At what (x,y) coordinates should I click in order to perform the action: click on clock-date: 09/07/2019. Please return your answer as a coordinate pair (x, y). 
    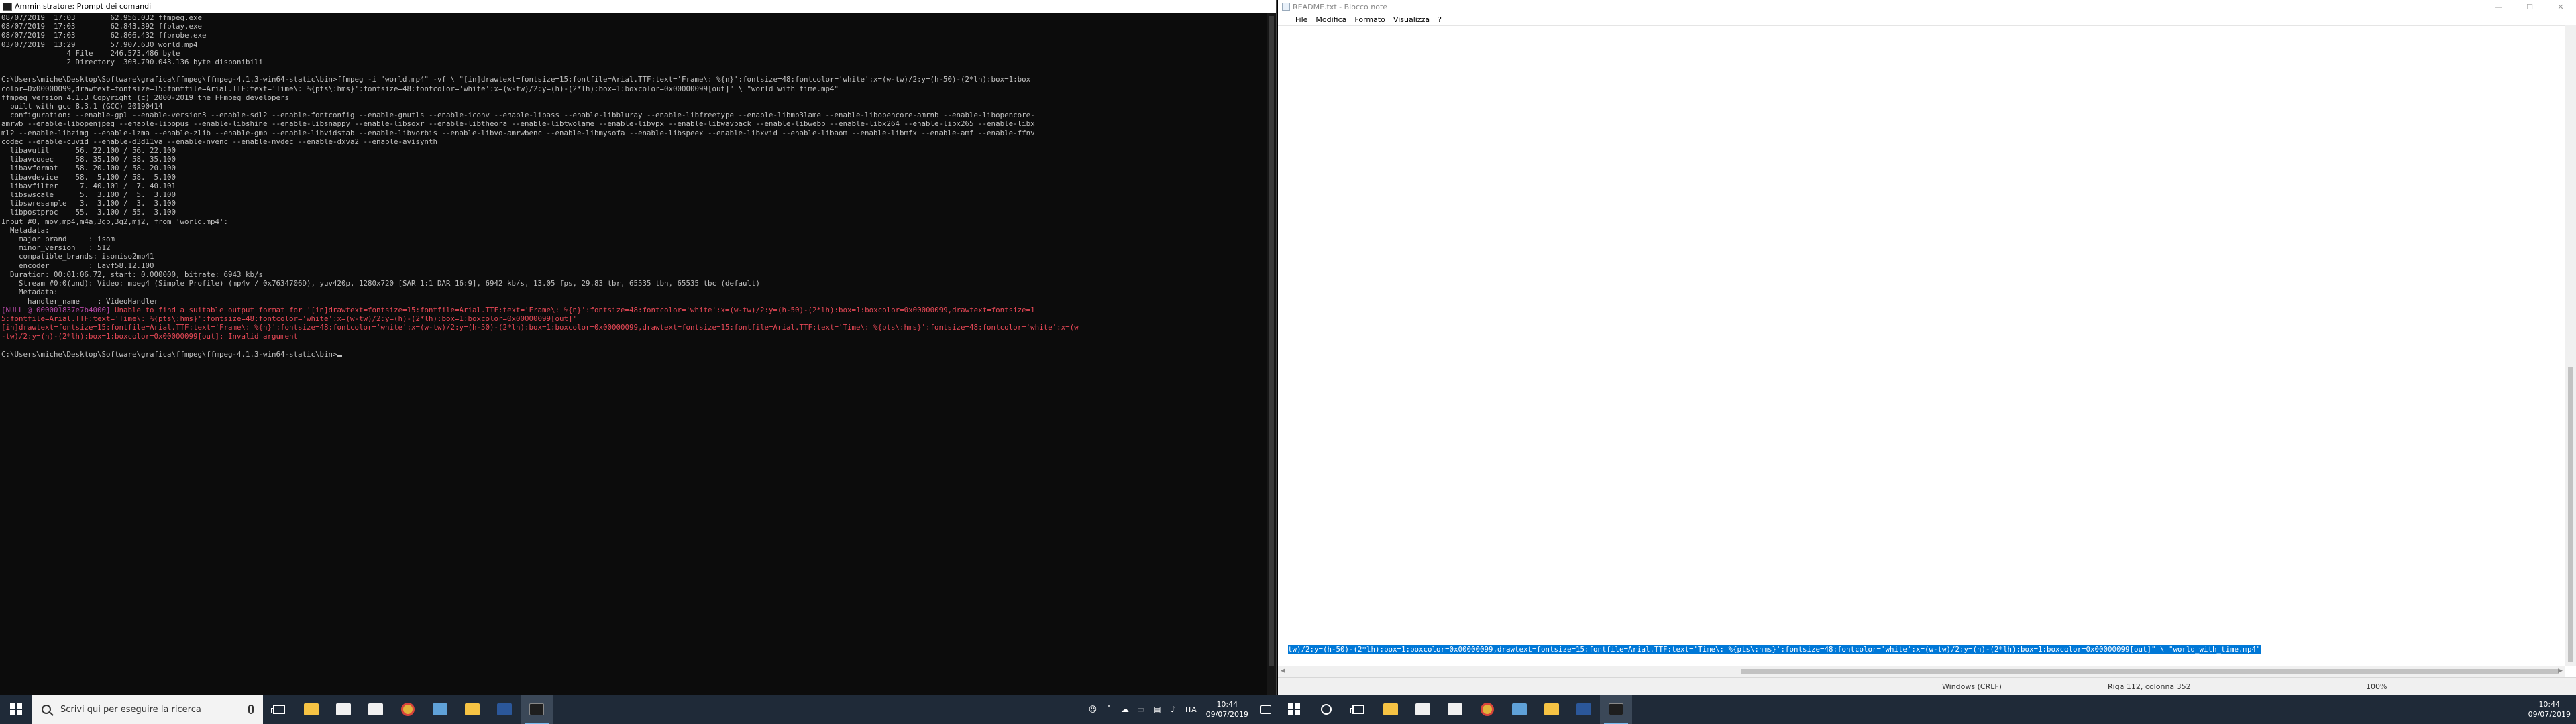
    Looking at the image, I should click on (2549, 714).